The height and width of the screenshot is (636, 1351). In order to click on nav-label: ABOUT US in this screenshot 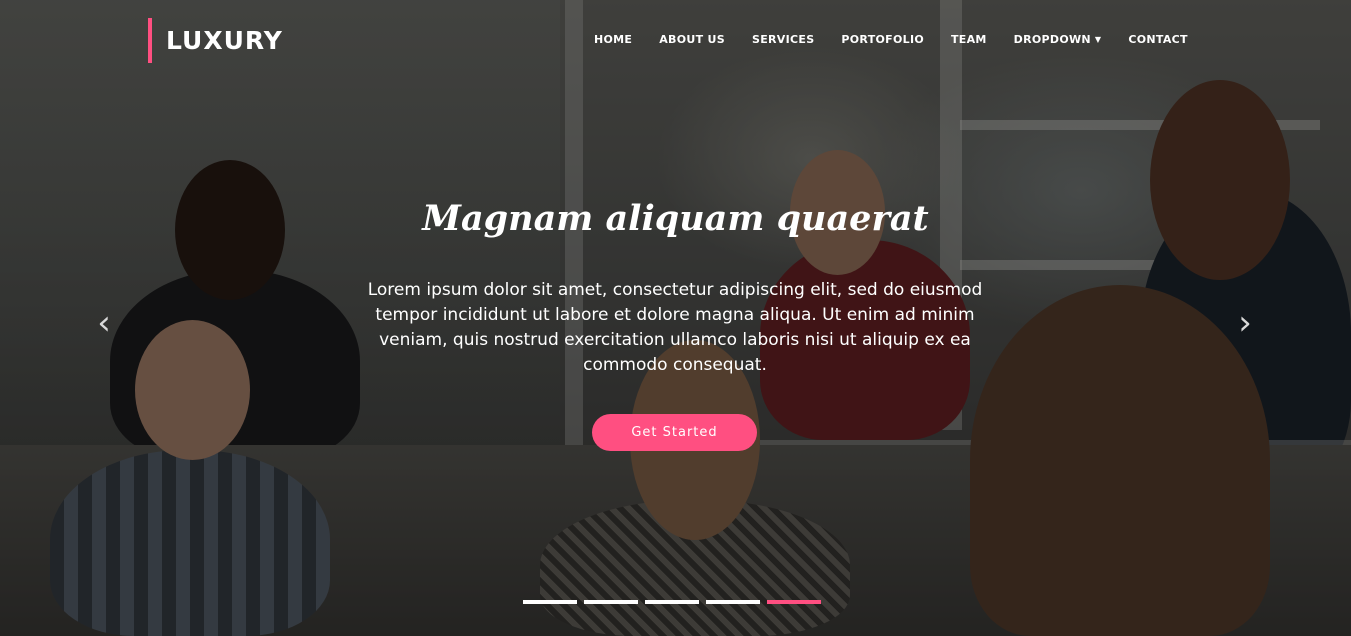, I will do `click(692, 39)`.